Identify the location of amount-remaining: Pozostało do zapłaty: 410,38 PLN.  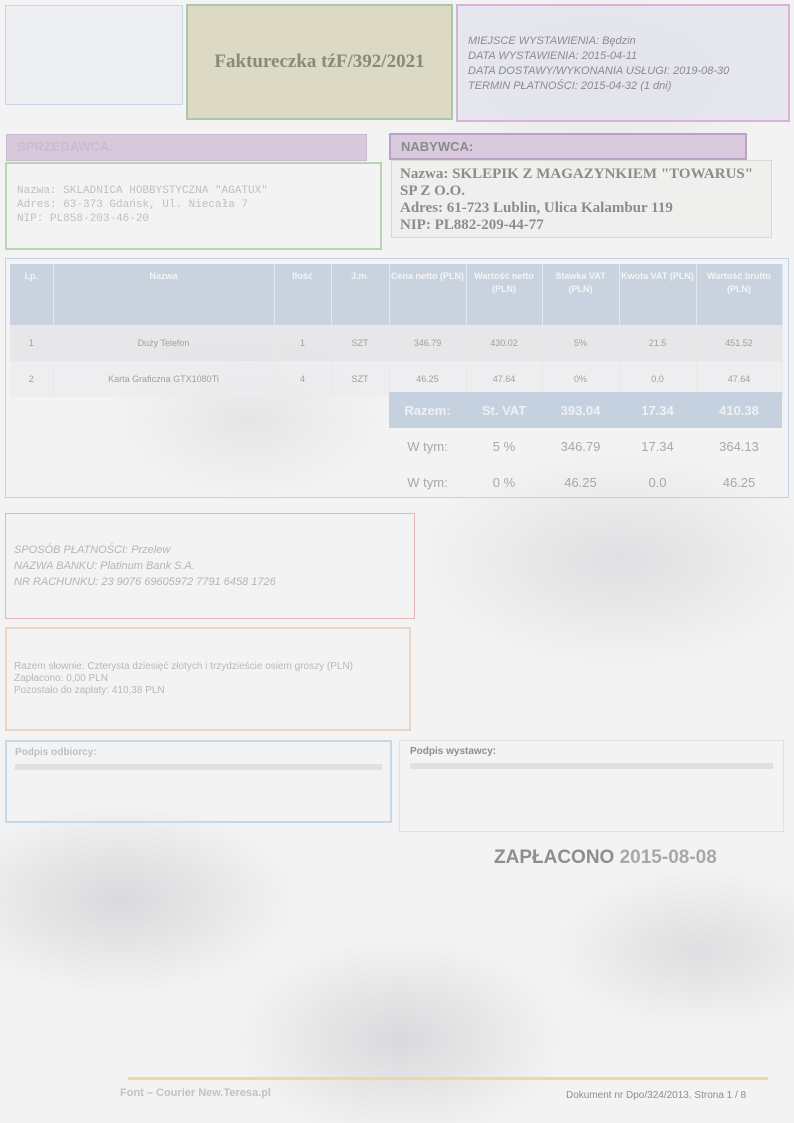
(89, 690).